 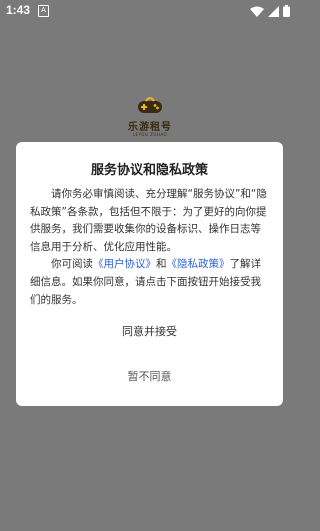 What do you see at coordinates (149, 170) in the screenshot?
I see `dialog-title: 服务协议和隐私政策` at bounding box center [149, 170].